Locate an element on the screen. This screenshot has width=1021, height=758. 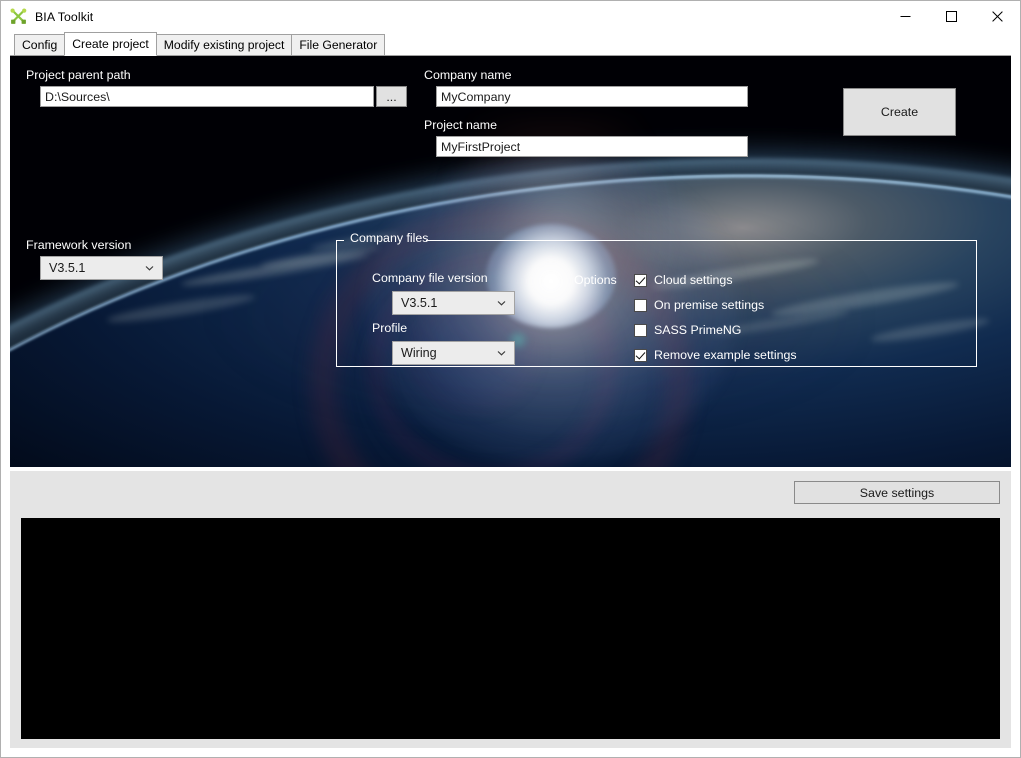
company-file-version-select: V3.5.1 is located at coordinates (453, 303).